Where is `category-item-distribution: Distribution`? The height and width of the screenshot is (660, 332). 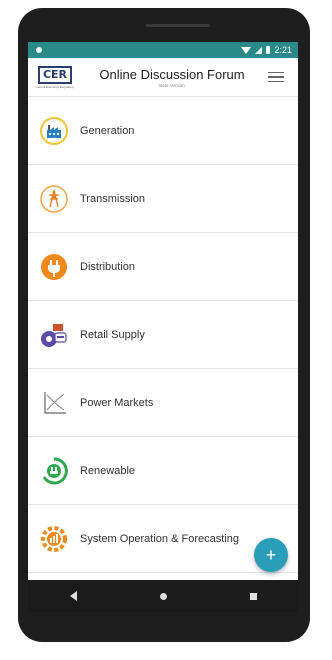
category-item-distribution: Distribution is located at coordinates (163, 267).